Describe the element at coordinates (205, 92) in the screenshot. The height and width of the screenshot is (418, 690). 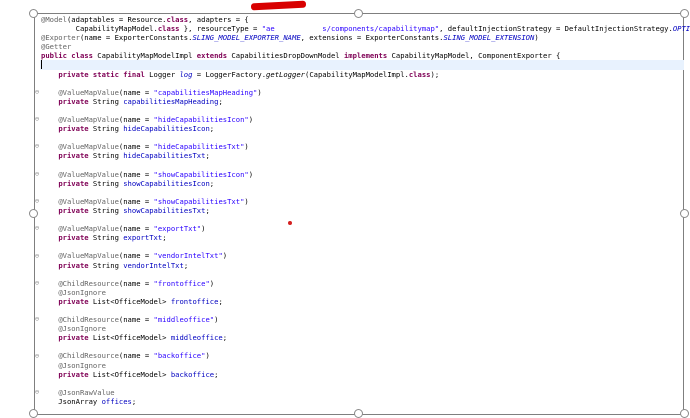
I see `code-token: "capabilitiesMapHeading"` at that location.